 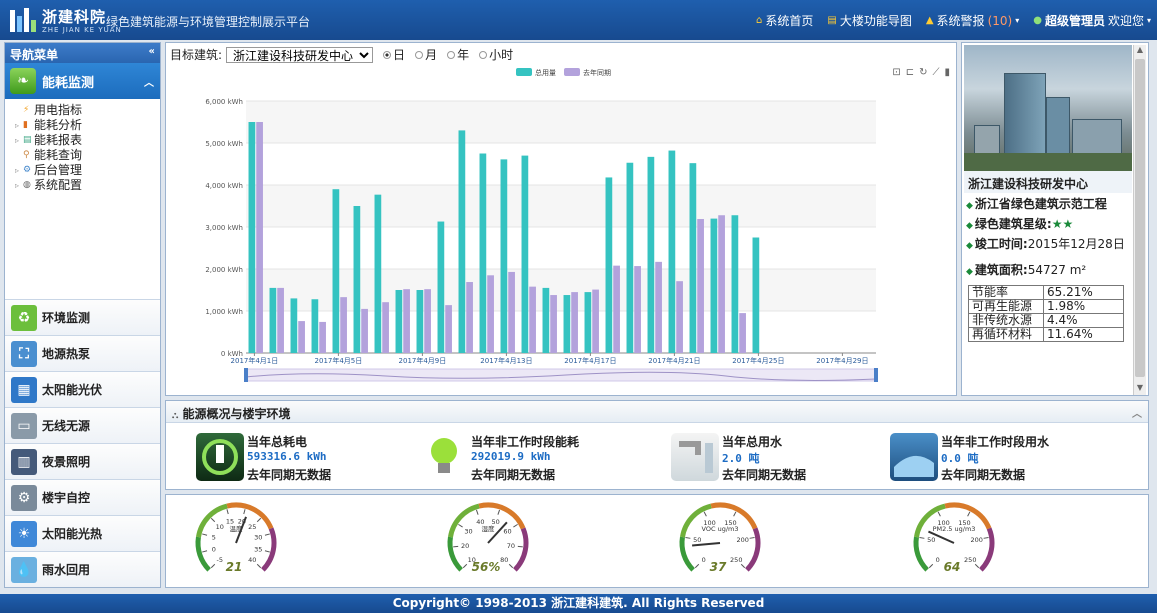 I want to click on tree-item-report: ▹ ▤ 能耗报表, so click(x=87, y=140).